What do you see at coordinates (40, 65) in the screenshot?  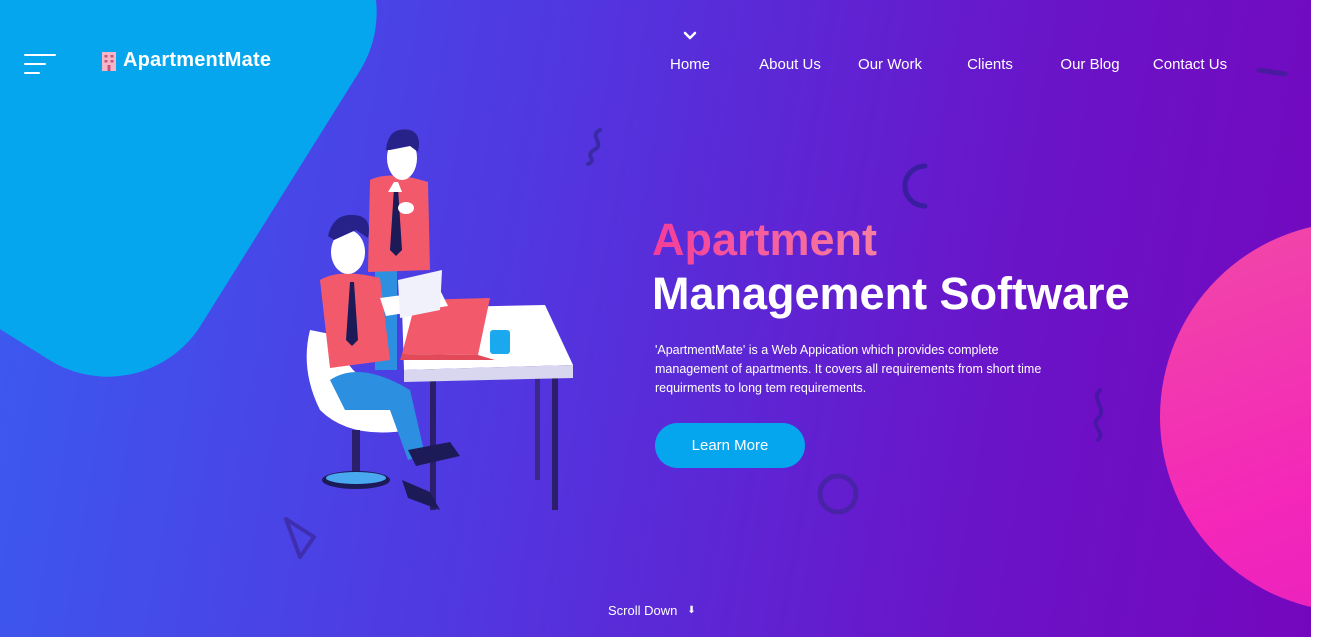 I see `hamburger-menu-icon` at bounding box center [40, 65].